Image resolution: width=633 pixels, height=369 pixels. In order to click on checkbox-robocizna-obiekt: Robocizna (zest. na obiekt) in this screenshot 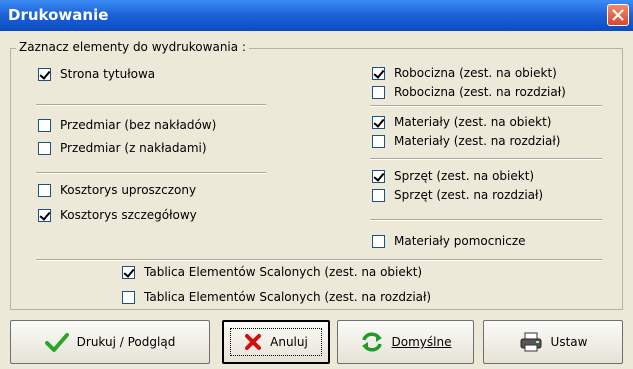, I will do `click(464, 73)`.